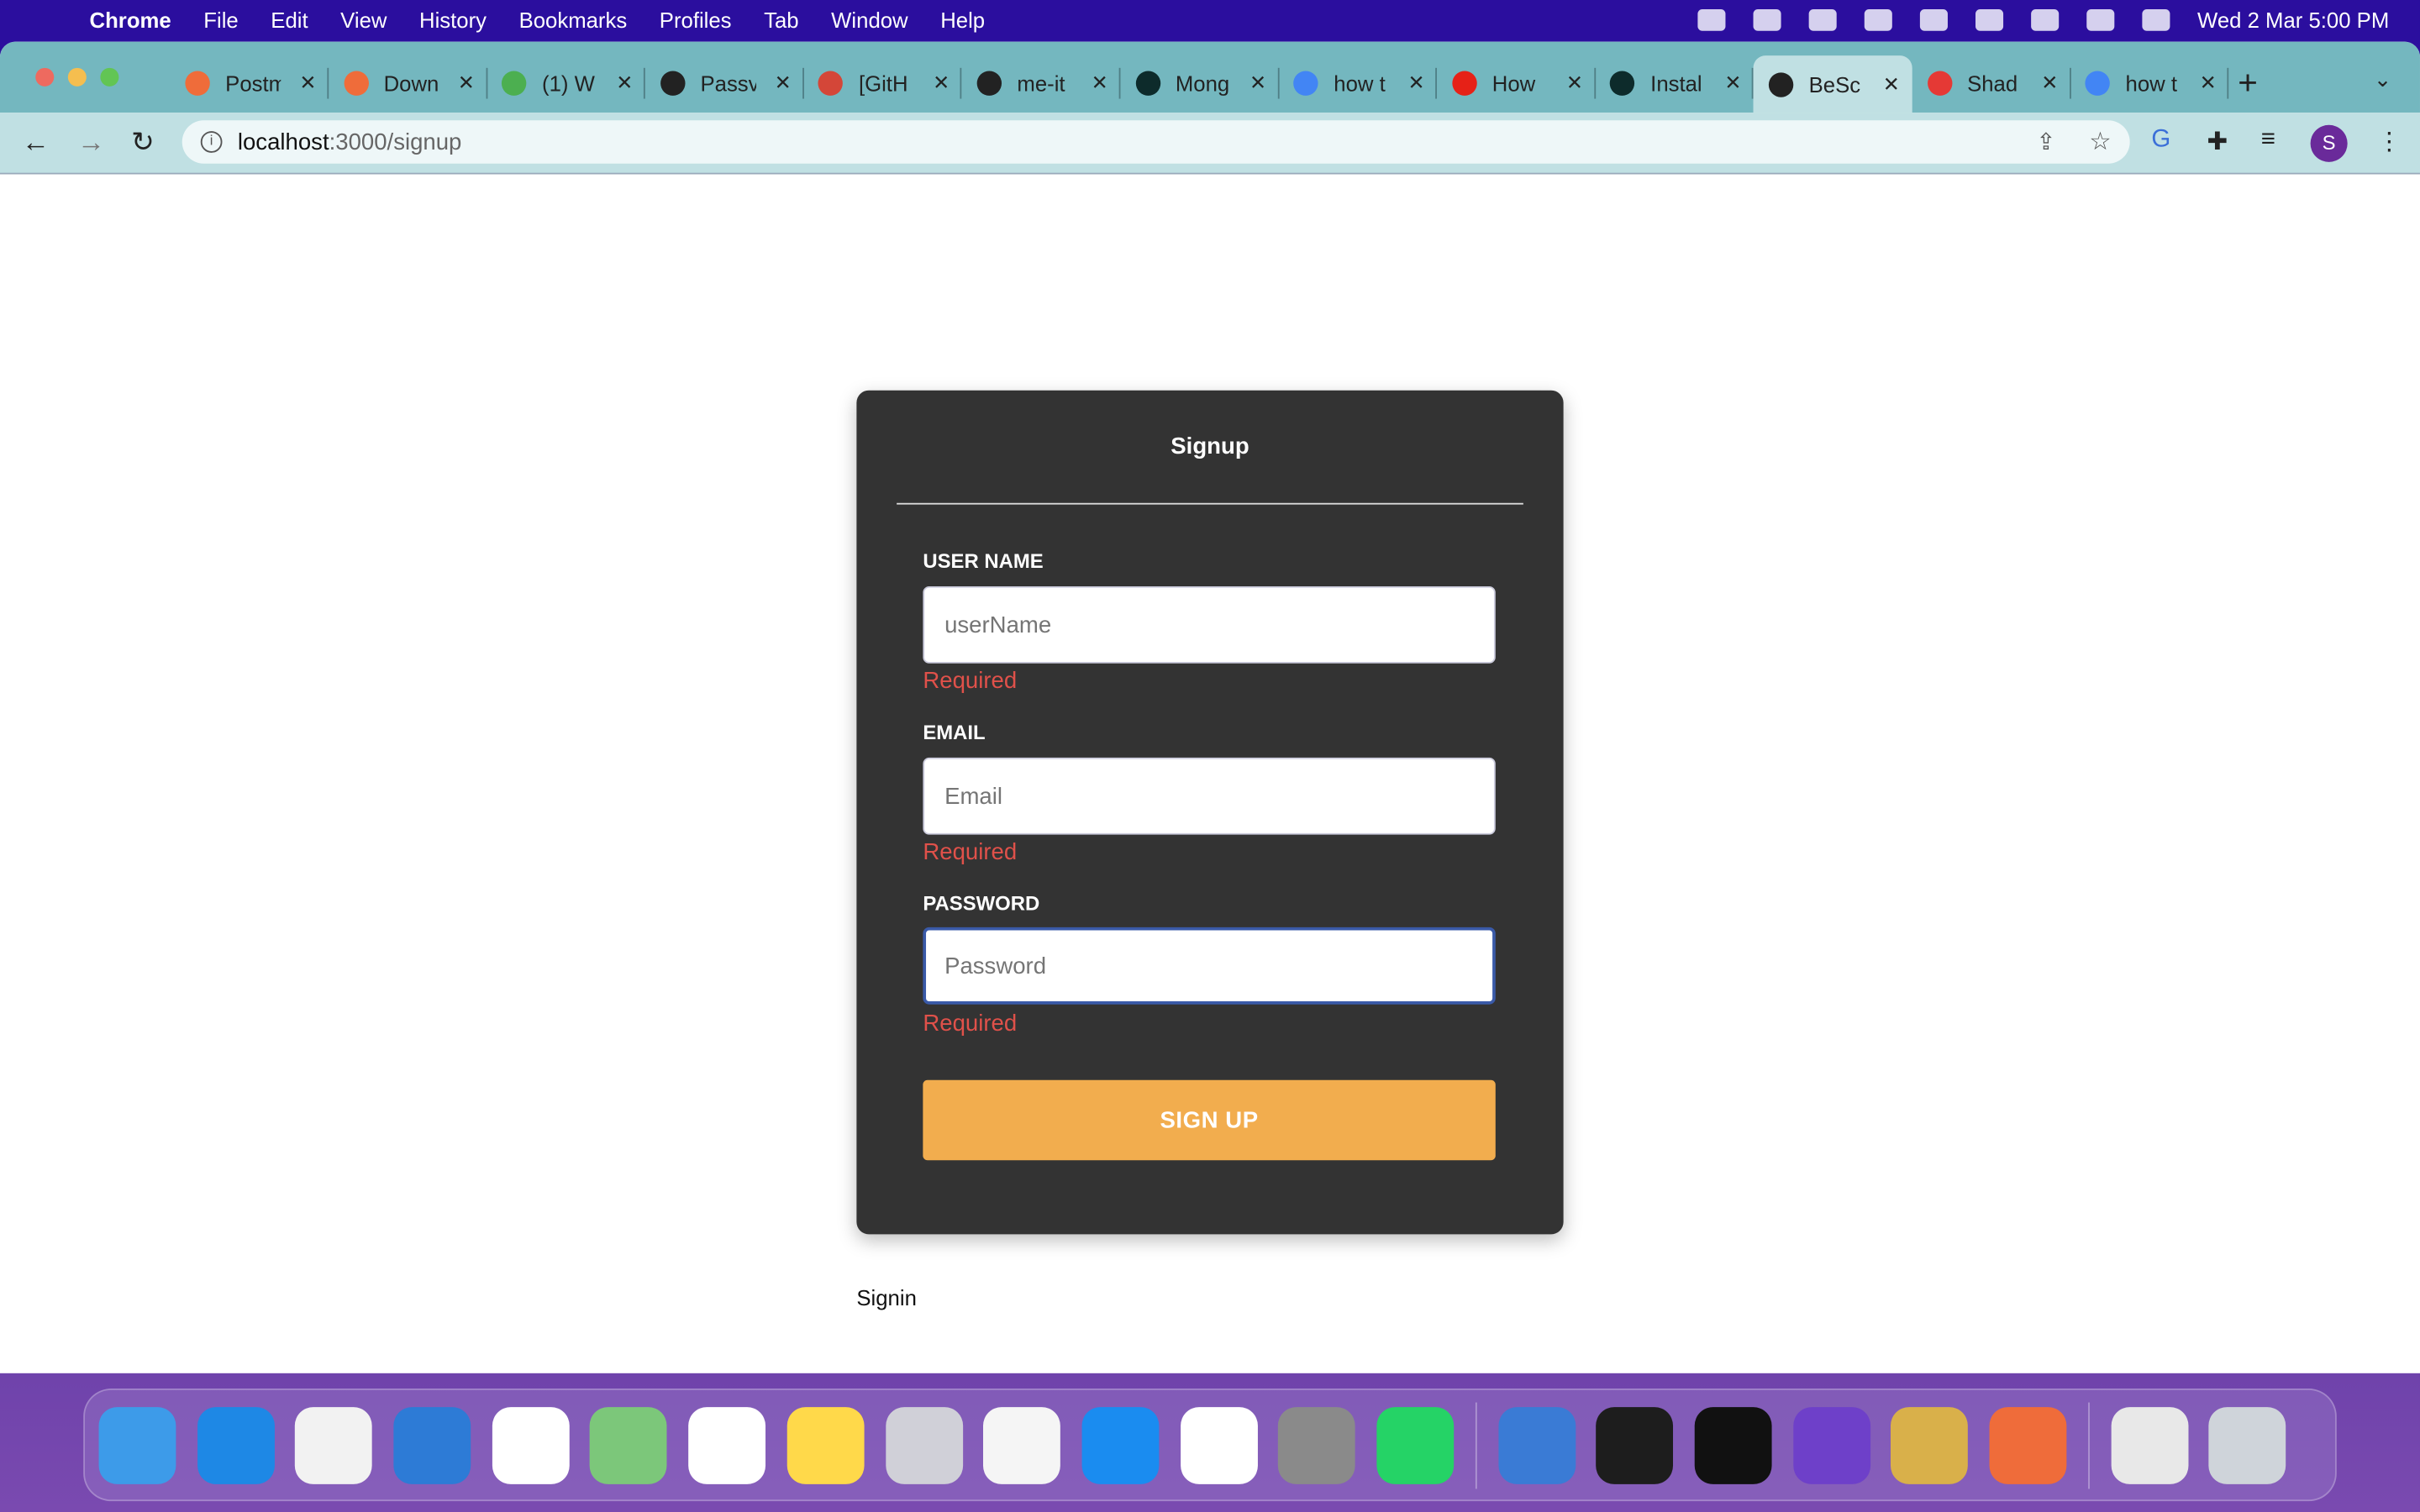 This screenshot has width=2420, height=1512. What do you see at coordinates (211, 142) in the screenshot?
I see `site-info-icon: i` at bounding box center [211, 142].